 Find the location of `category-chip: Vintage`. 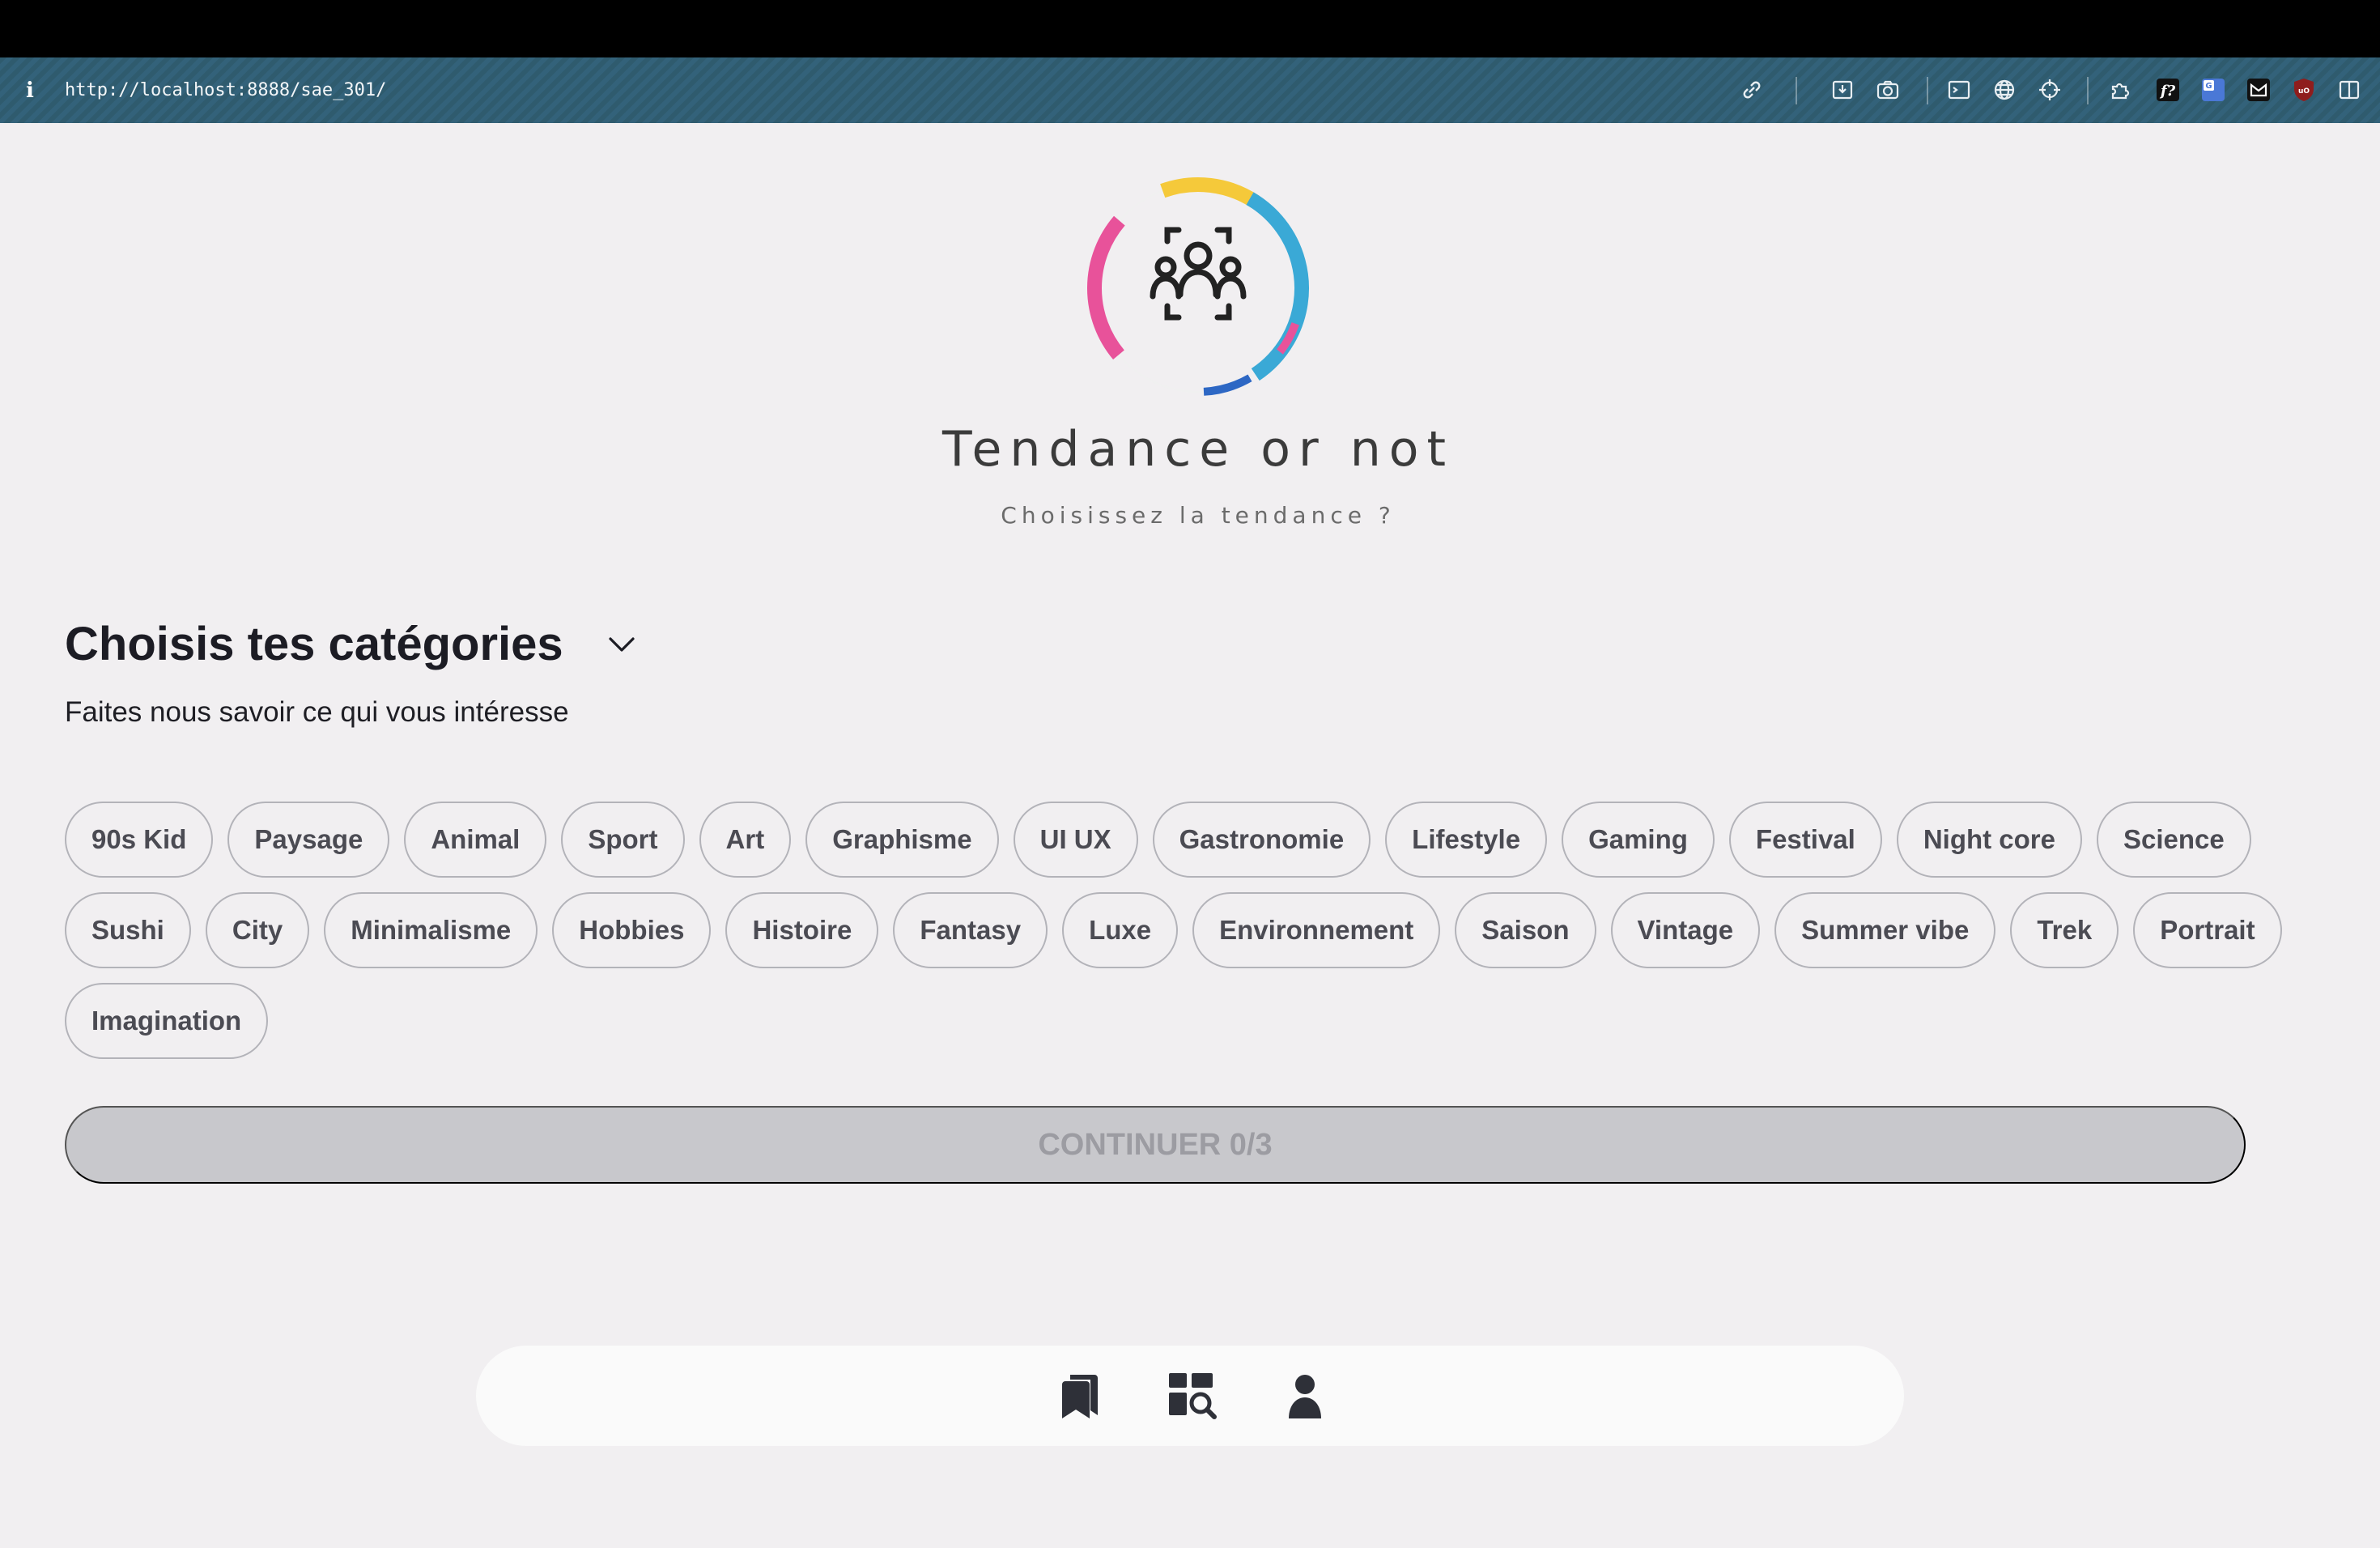

category-chip: Vintage is located at coordinates (1685, 930).